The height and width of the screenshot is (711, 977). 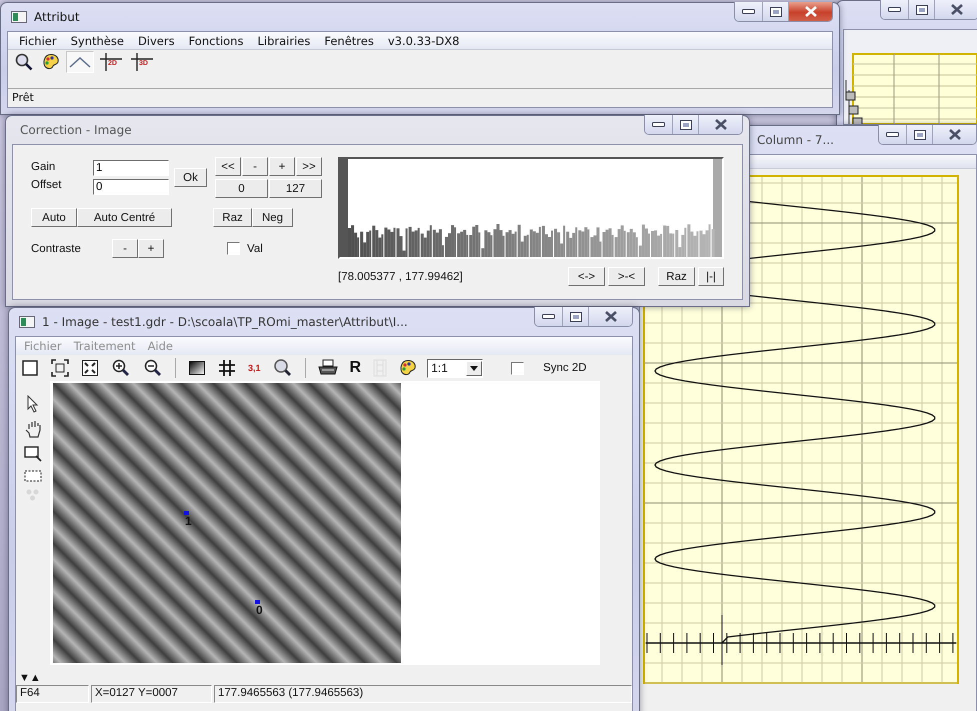 I want to click on checkbox-label: Sync 2D, so click(x=565, y=368).